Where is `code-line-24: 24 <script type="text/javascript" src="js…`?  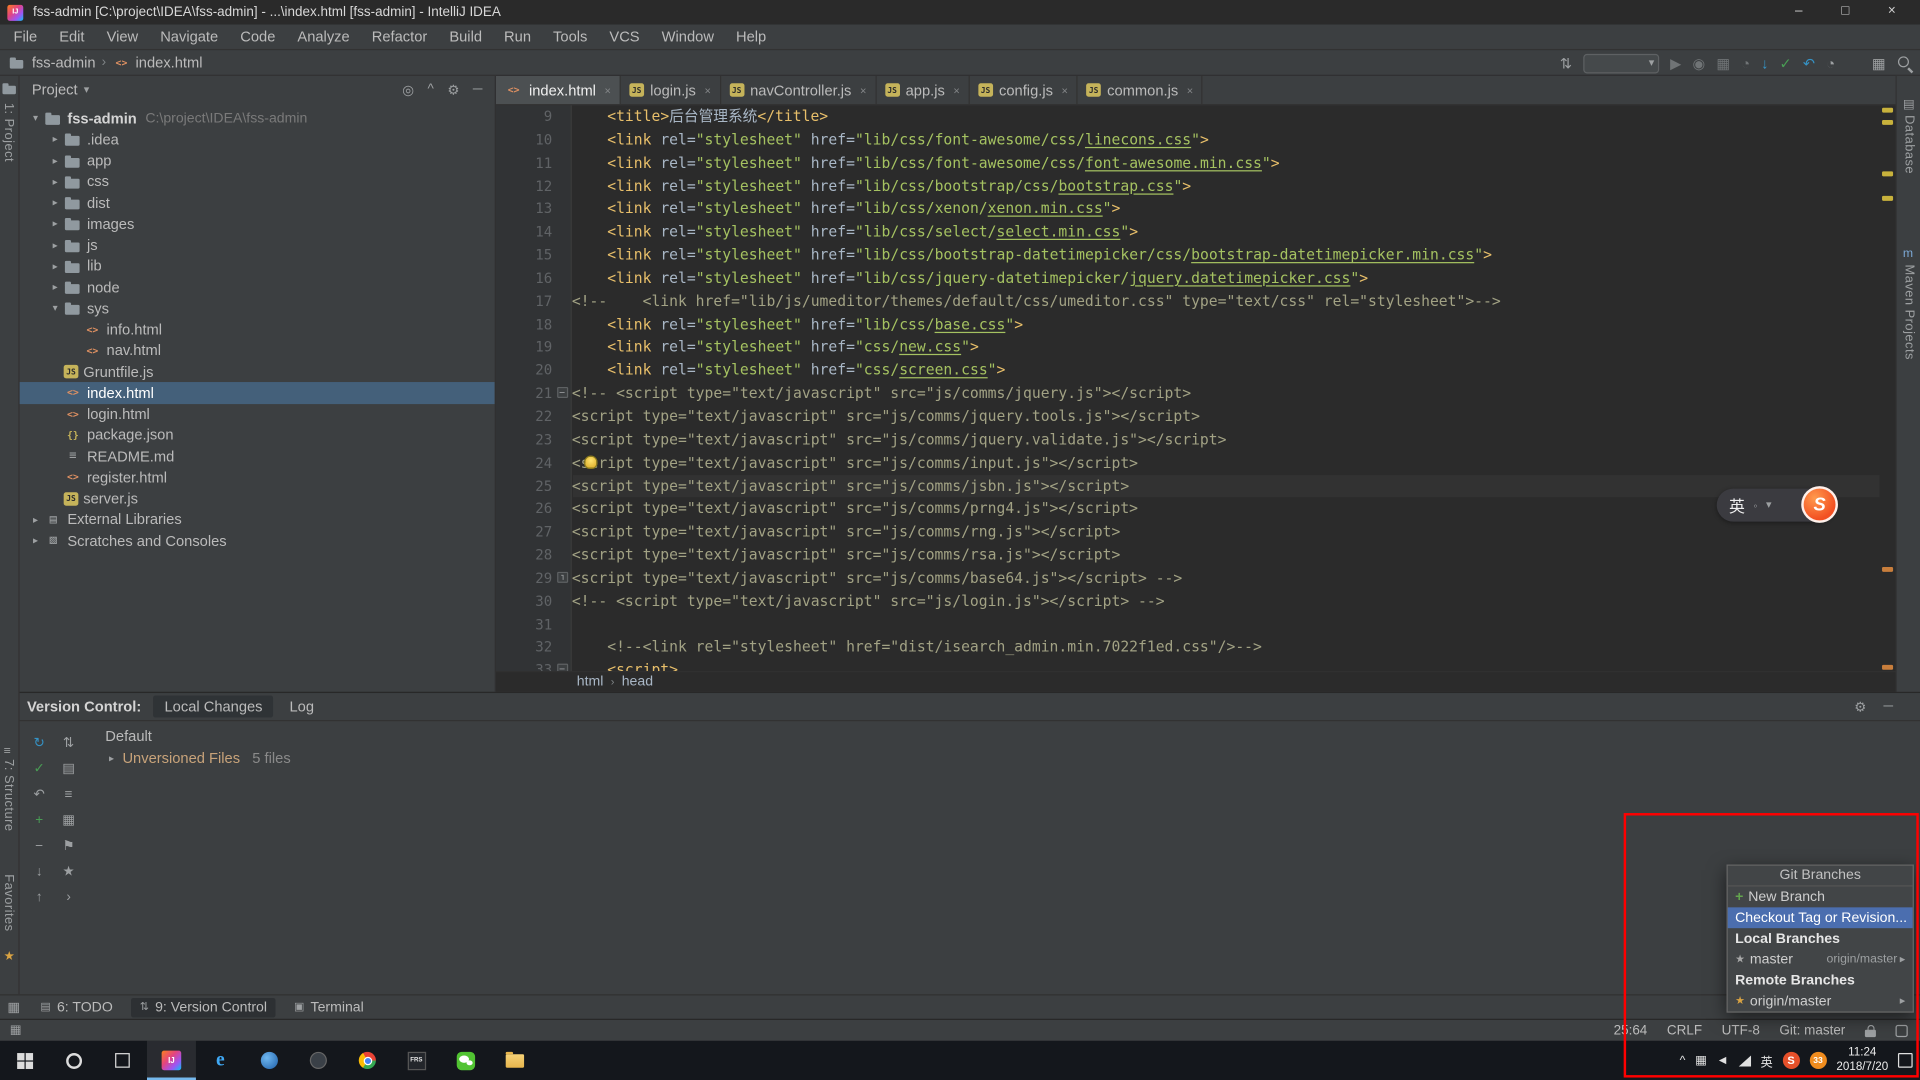 code-line-24: 24 <script type="text/javascript" src="js… is located at coordinates (1188, 462).